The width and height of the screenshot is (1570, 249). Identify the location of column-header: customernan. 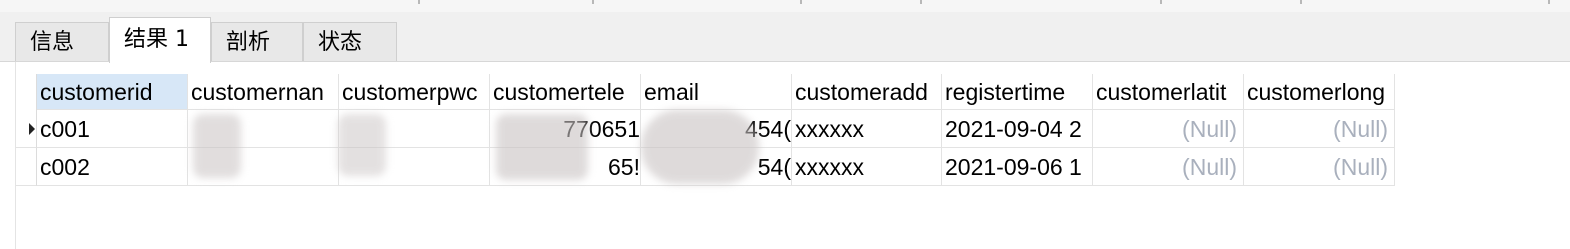
(263, 92).